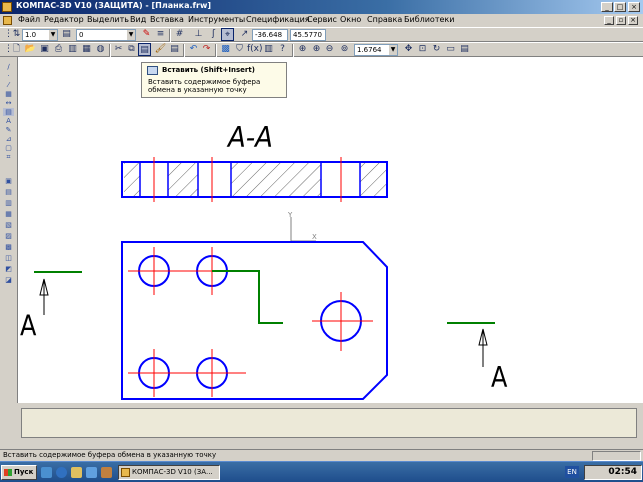  I want to click on edit-icon: ✎, so click(8, 130).